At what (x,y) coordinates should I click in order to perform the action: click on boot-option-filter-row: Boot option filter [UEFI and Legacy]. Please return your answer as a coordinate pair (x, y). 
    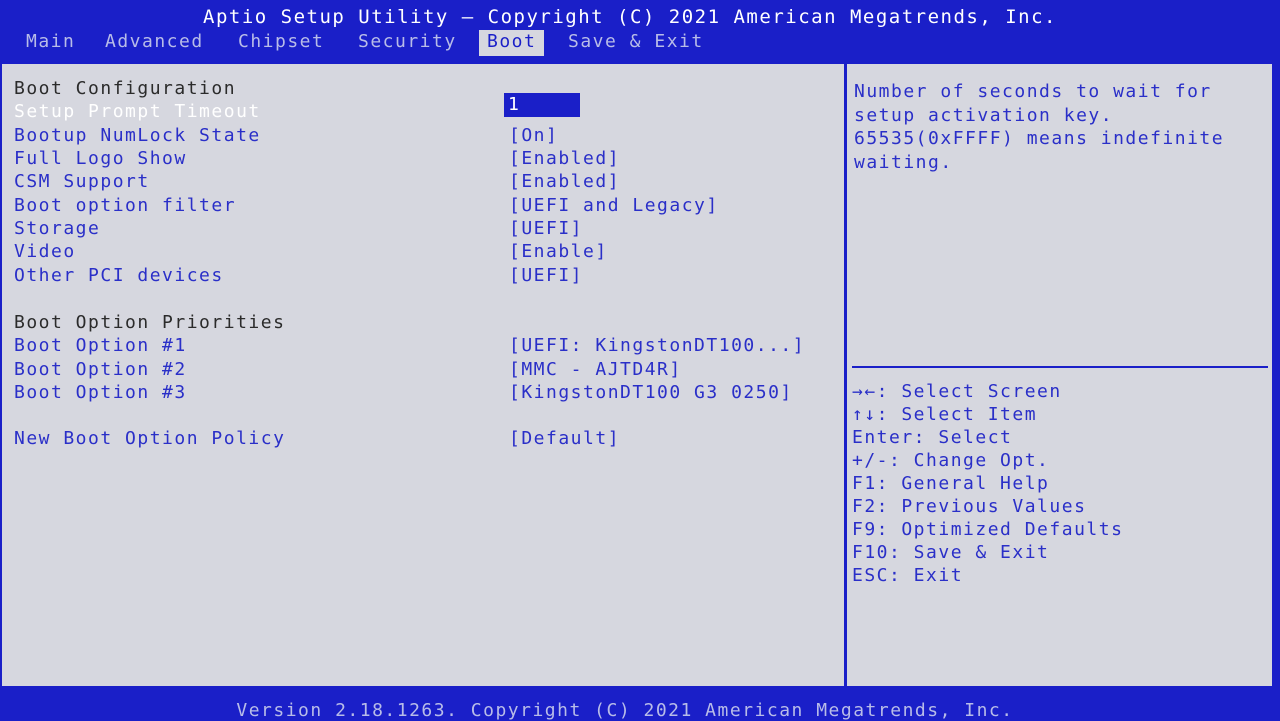
    Looking at the image, I should click on (424, 206).